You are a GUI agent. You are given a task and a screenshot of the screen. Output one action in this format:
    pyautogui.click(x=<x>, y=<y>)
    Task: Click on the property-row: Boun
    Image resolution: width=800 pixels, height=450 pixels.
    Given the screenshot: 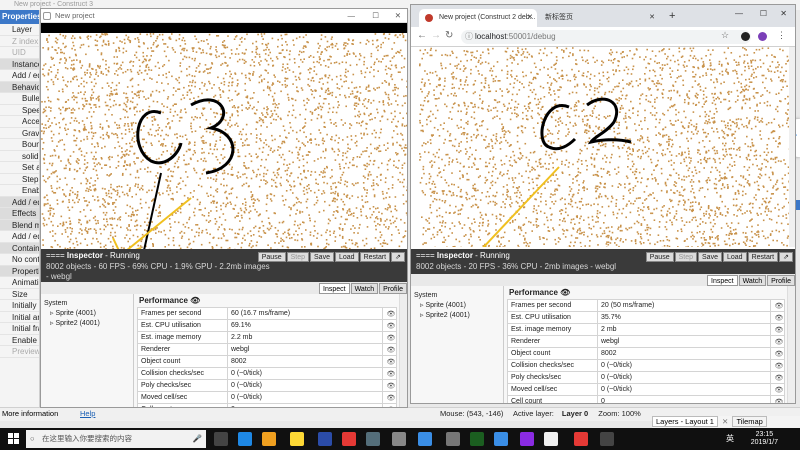 What is the action you would take?
    pyautogui.click(x=19, y=145)
    